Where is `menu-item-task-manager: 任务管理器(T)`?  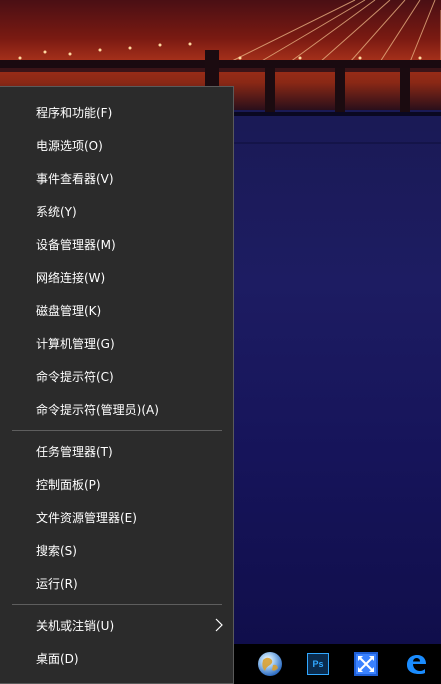
menu-item-task-manager: 任务管理器(T) is located at coordinates (116, 451).